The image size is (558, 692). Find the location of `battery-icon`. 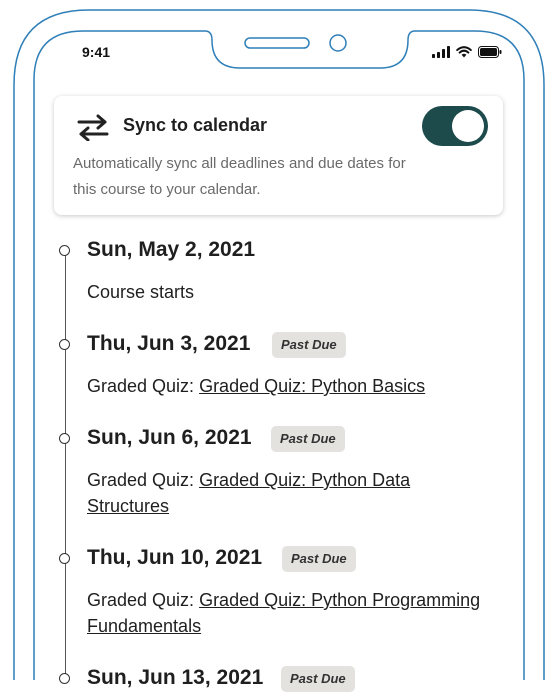

battery-icon is located at coordinates (490, 52).